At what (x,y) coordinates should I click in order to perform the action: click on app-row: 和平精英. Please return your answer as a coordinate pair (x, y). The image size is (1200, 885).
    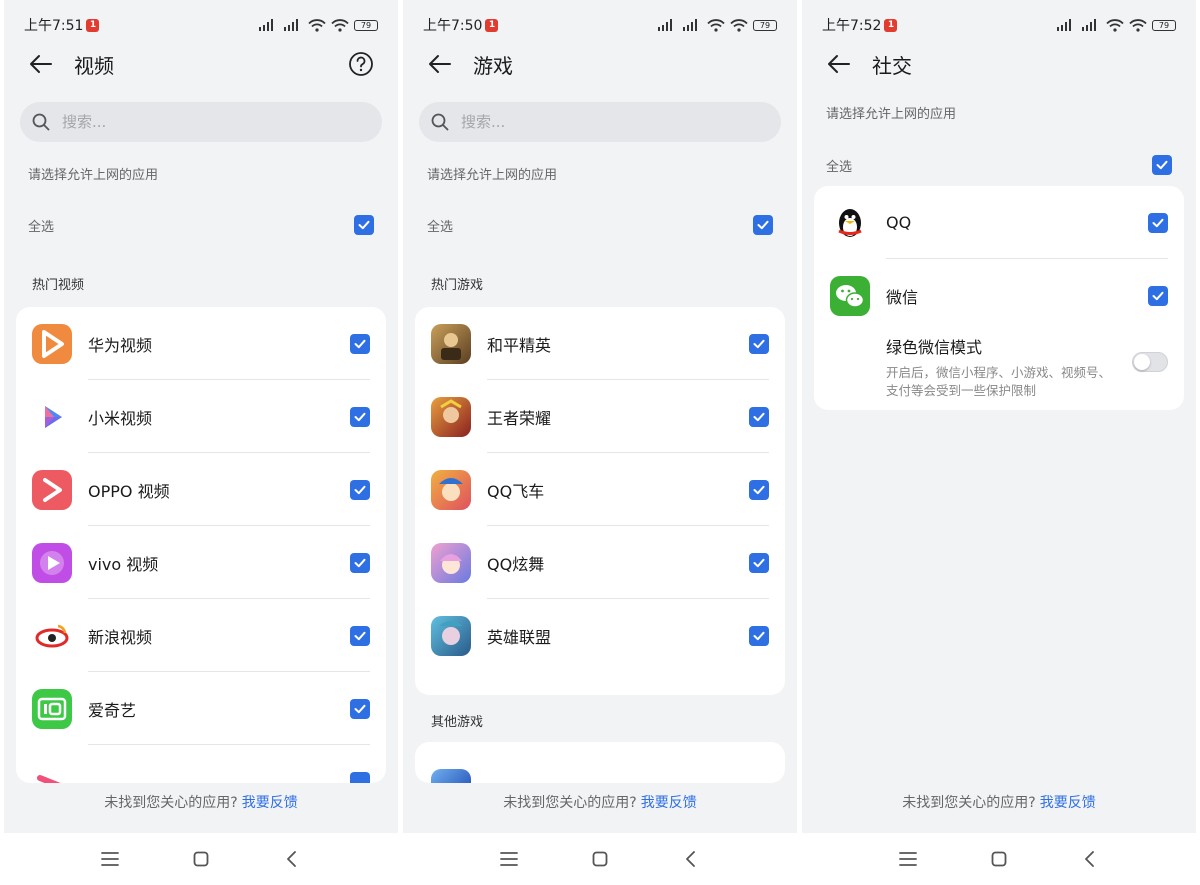
    Looking at the image, I should click on (600, 343).